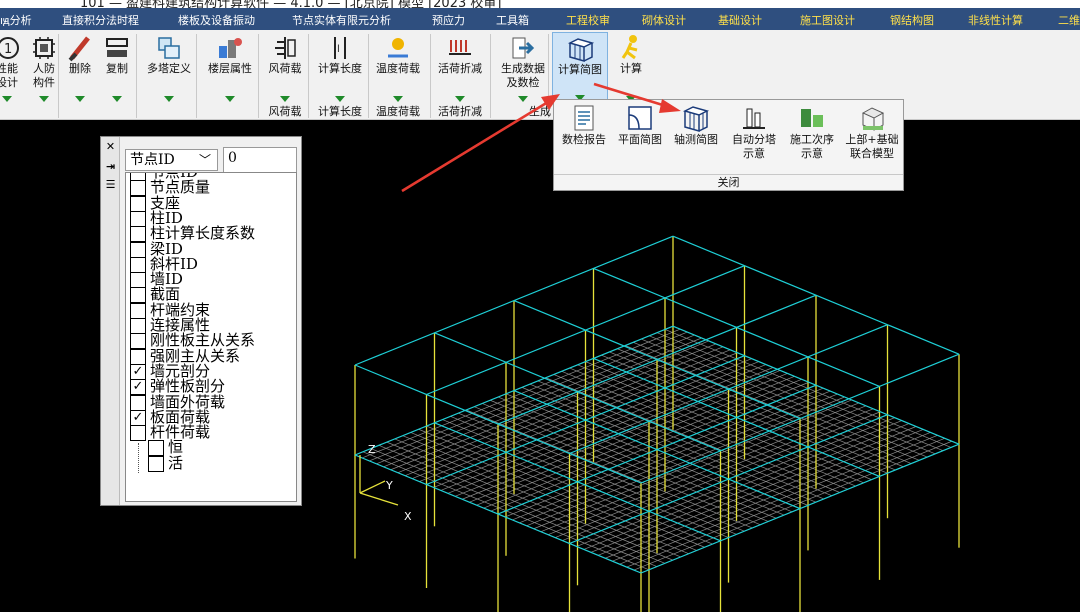  Describe the element at coordinates (512, 20) in the screenshot. I see `menu-item-5: 工具箱` at that location.